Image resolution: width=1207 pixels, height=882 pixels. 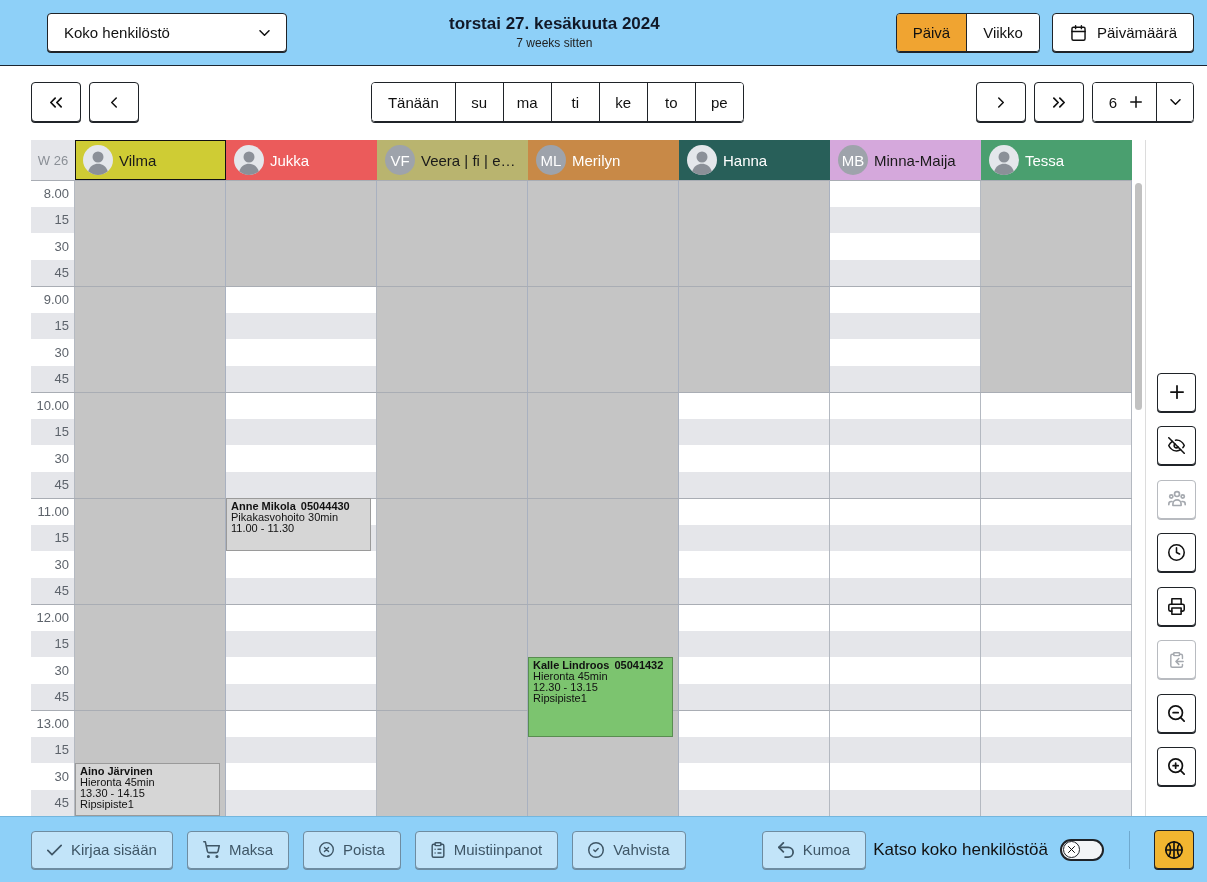 I want to click on staff-header: MB Minna-Maija, so click(x=905, y=160).